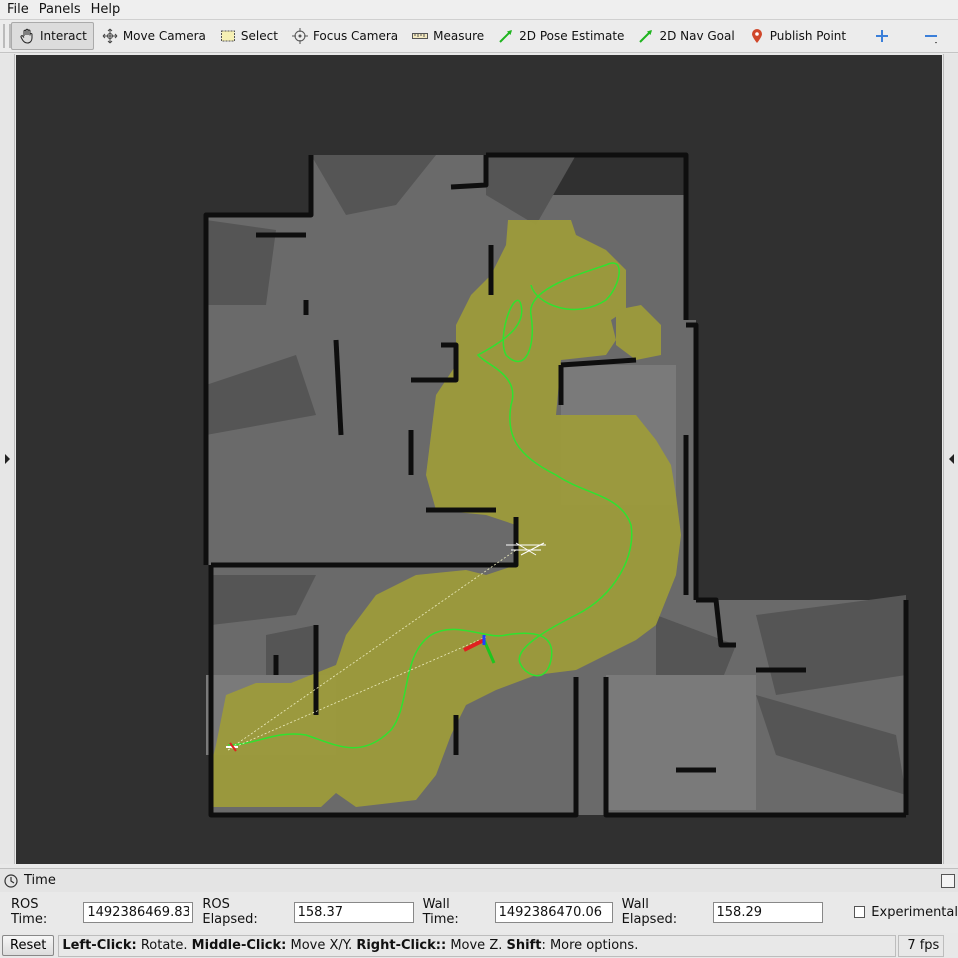 This screenshot has height=958, width=958. Describe the element at coordinates (28, 945) in the screenshot. I see `reset-button: Reset` at that location.